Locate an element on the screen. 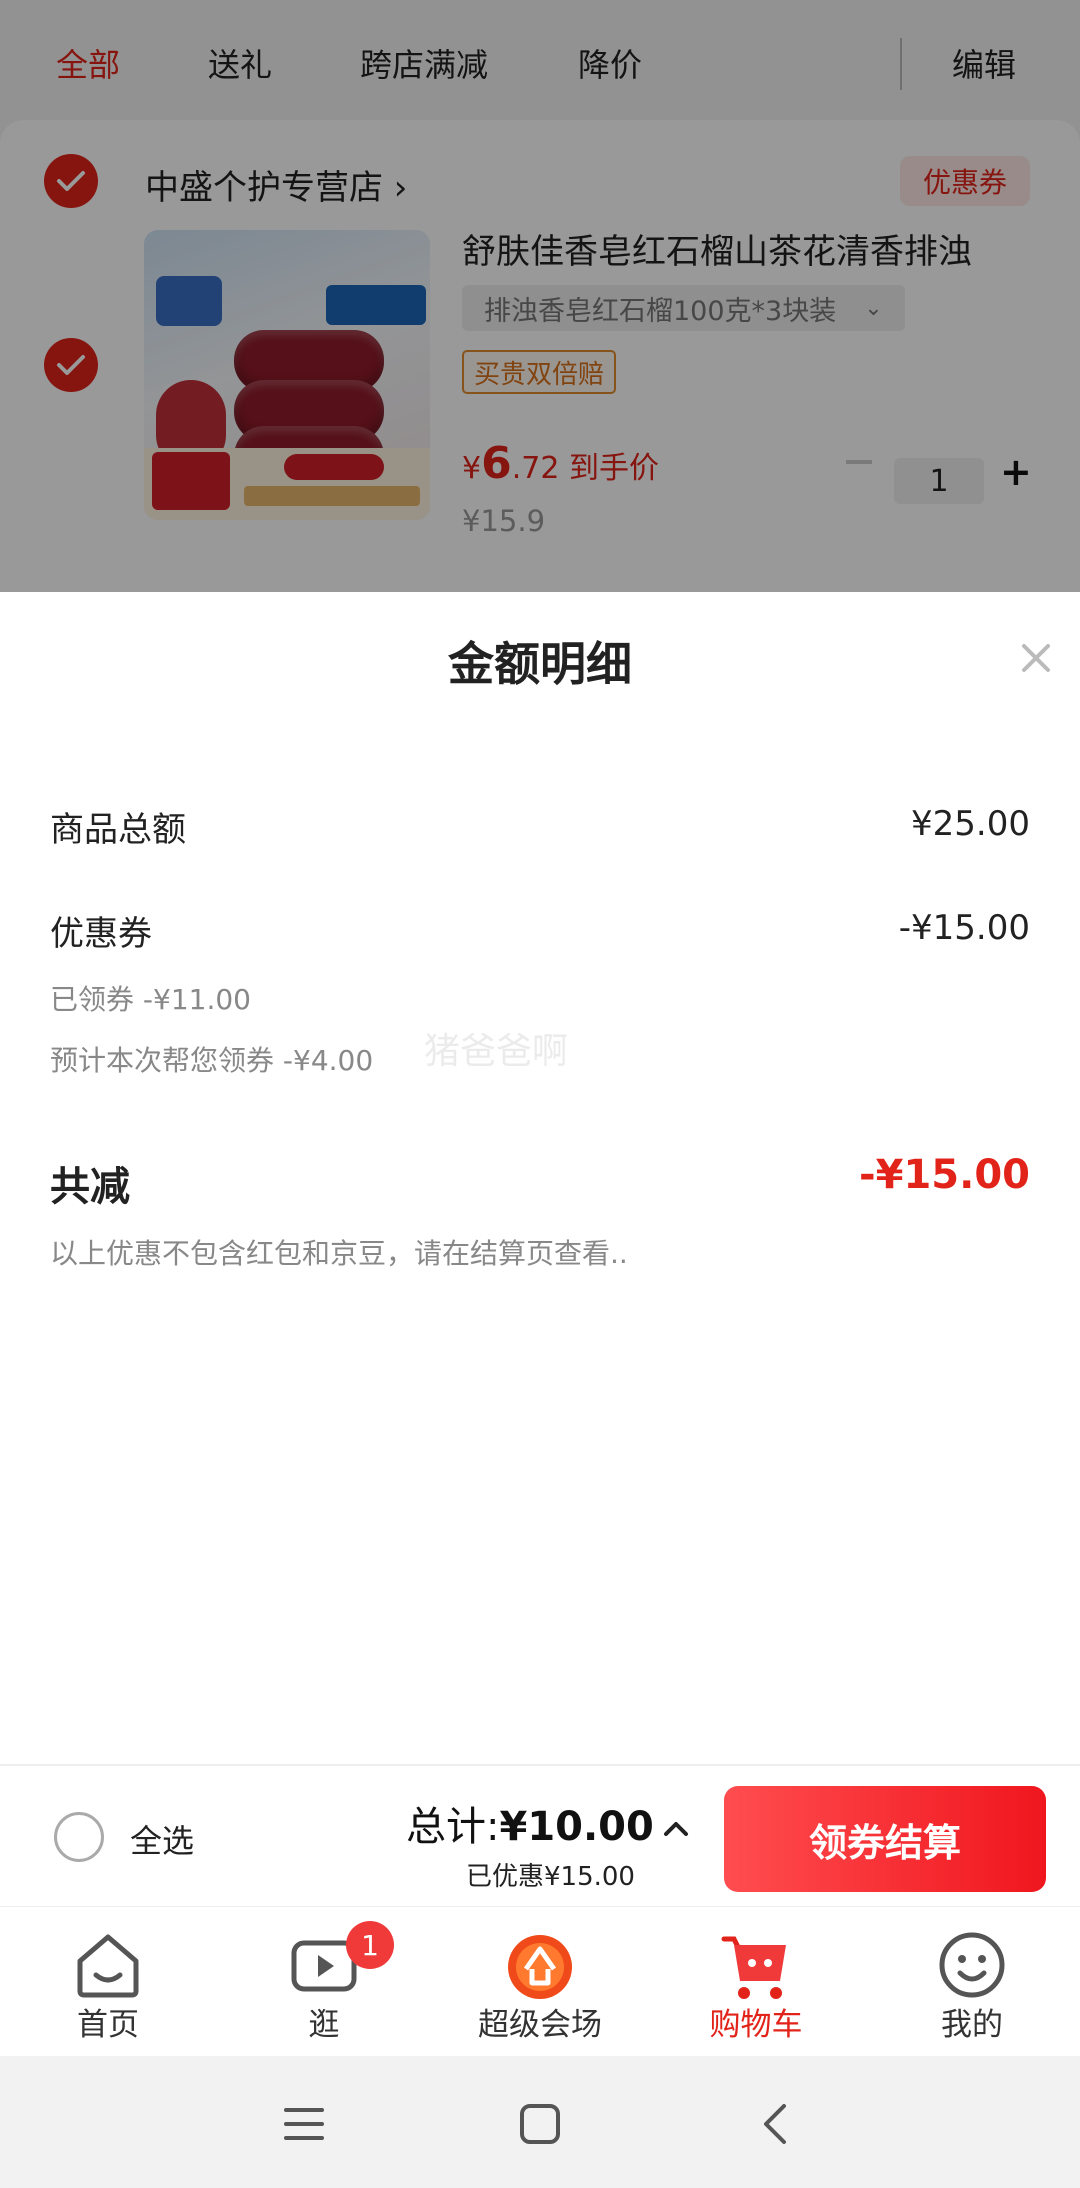 The width and height of the screenshot is (1080, 2188). checkout-button: 领券结算 is located at coordinates (885, 1839).